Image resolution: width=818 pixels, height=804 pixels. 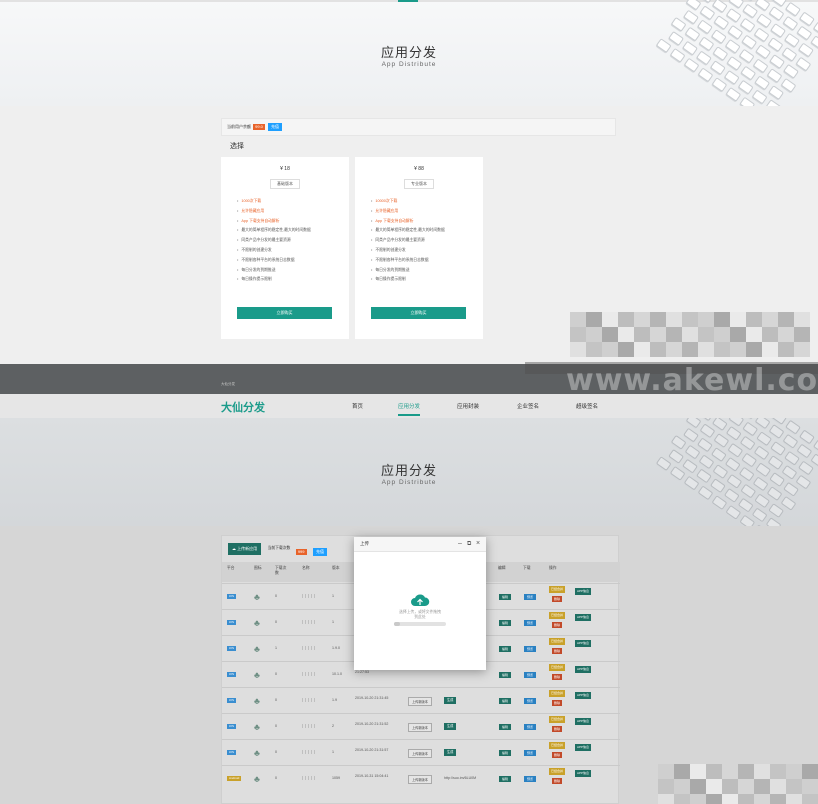 What do you see at coordinates (528, 406) in the screenshot?
I see `nav-enterprise-sign: 企业签名` at bounding box center [528, 406].